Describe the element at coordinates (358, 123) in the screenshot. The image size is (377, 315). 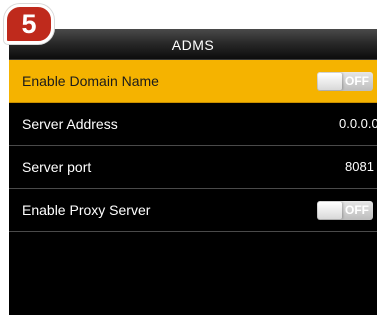
I see `server-address-value: 0.0.0.0` at that location.